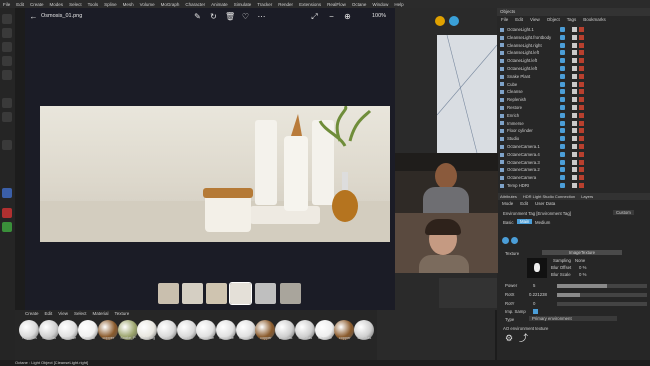 Image resolution: width=650 pixels, height=366 pixels. I want to click on menu-edit: Edit, so click(20, 4).